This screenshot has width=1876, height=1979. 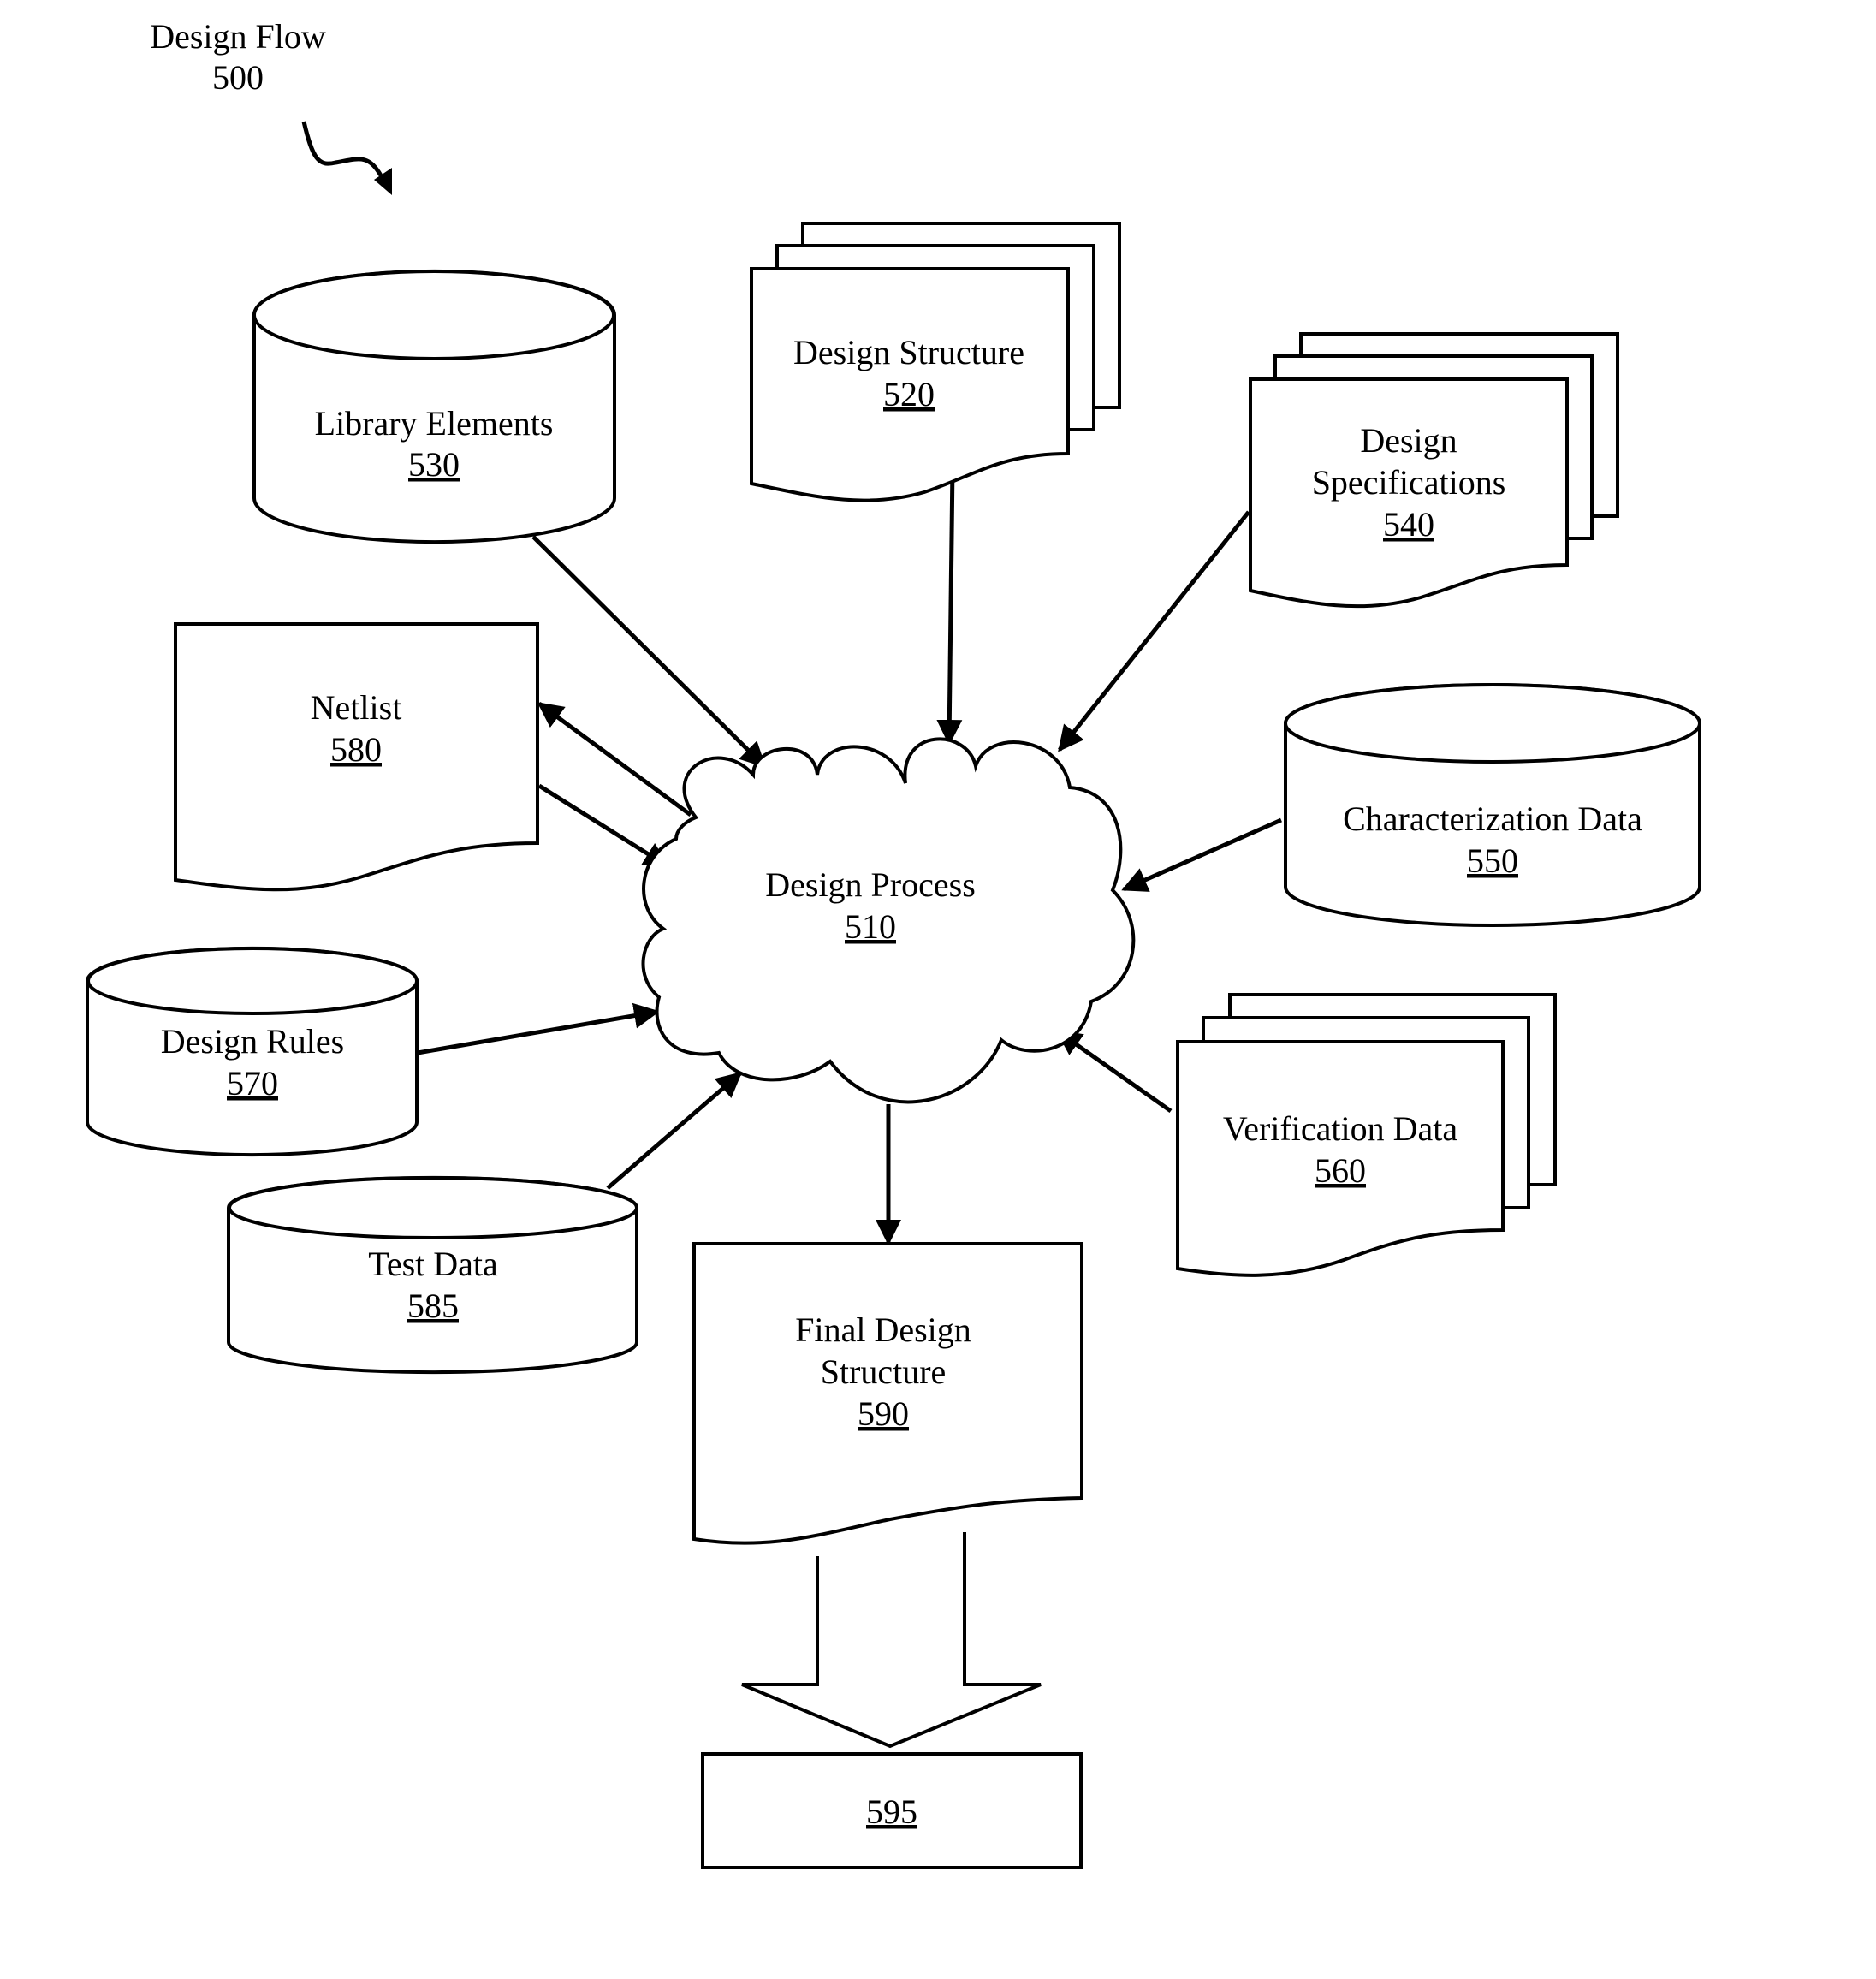 I want to click on node-ref: 580, so click(x=356, y=750).